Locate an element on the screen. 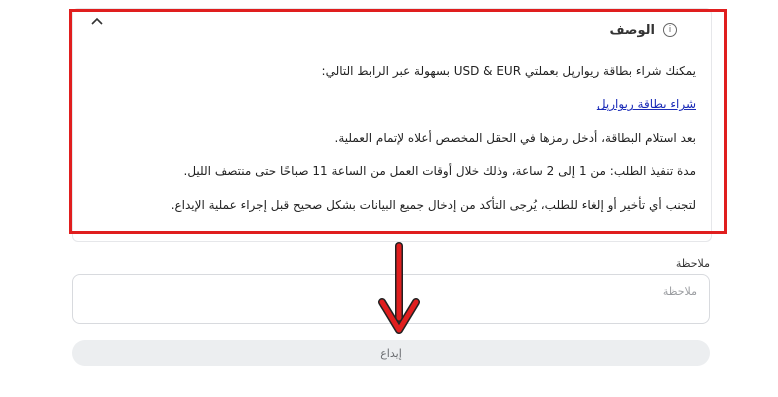  chevron-up-icon is located at coordinates (97, 21).